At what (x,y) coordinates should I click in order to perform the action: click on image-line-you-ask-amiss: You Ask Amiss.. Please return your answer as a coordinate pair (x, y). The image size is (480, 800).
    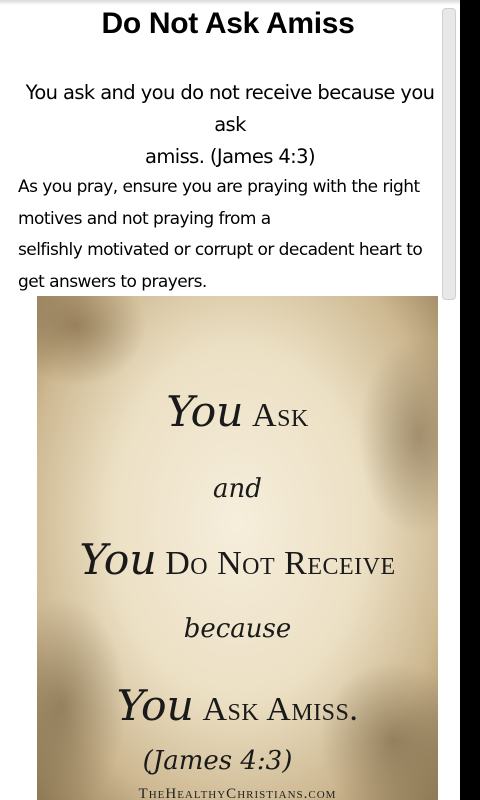
    Looking at the image, I should click on (237, 706).